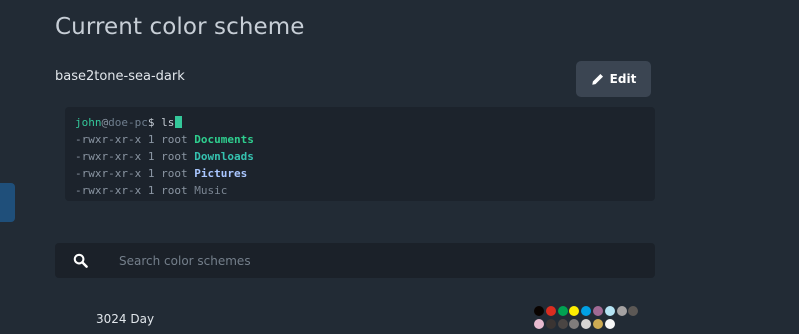 The image size is (799, 334). Describe the element at coordinates (120, 76) in the screenshot. I see `current-scheme-name: base2tone-sea-dark` at that location.